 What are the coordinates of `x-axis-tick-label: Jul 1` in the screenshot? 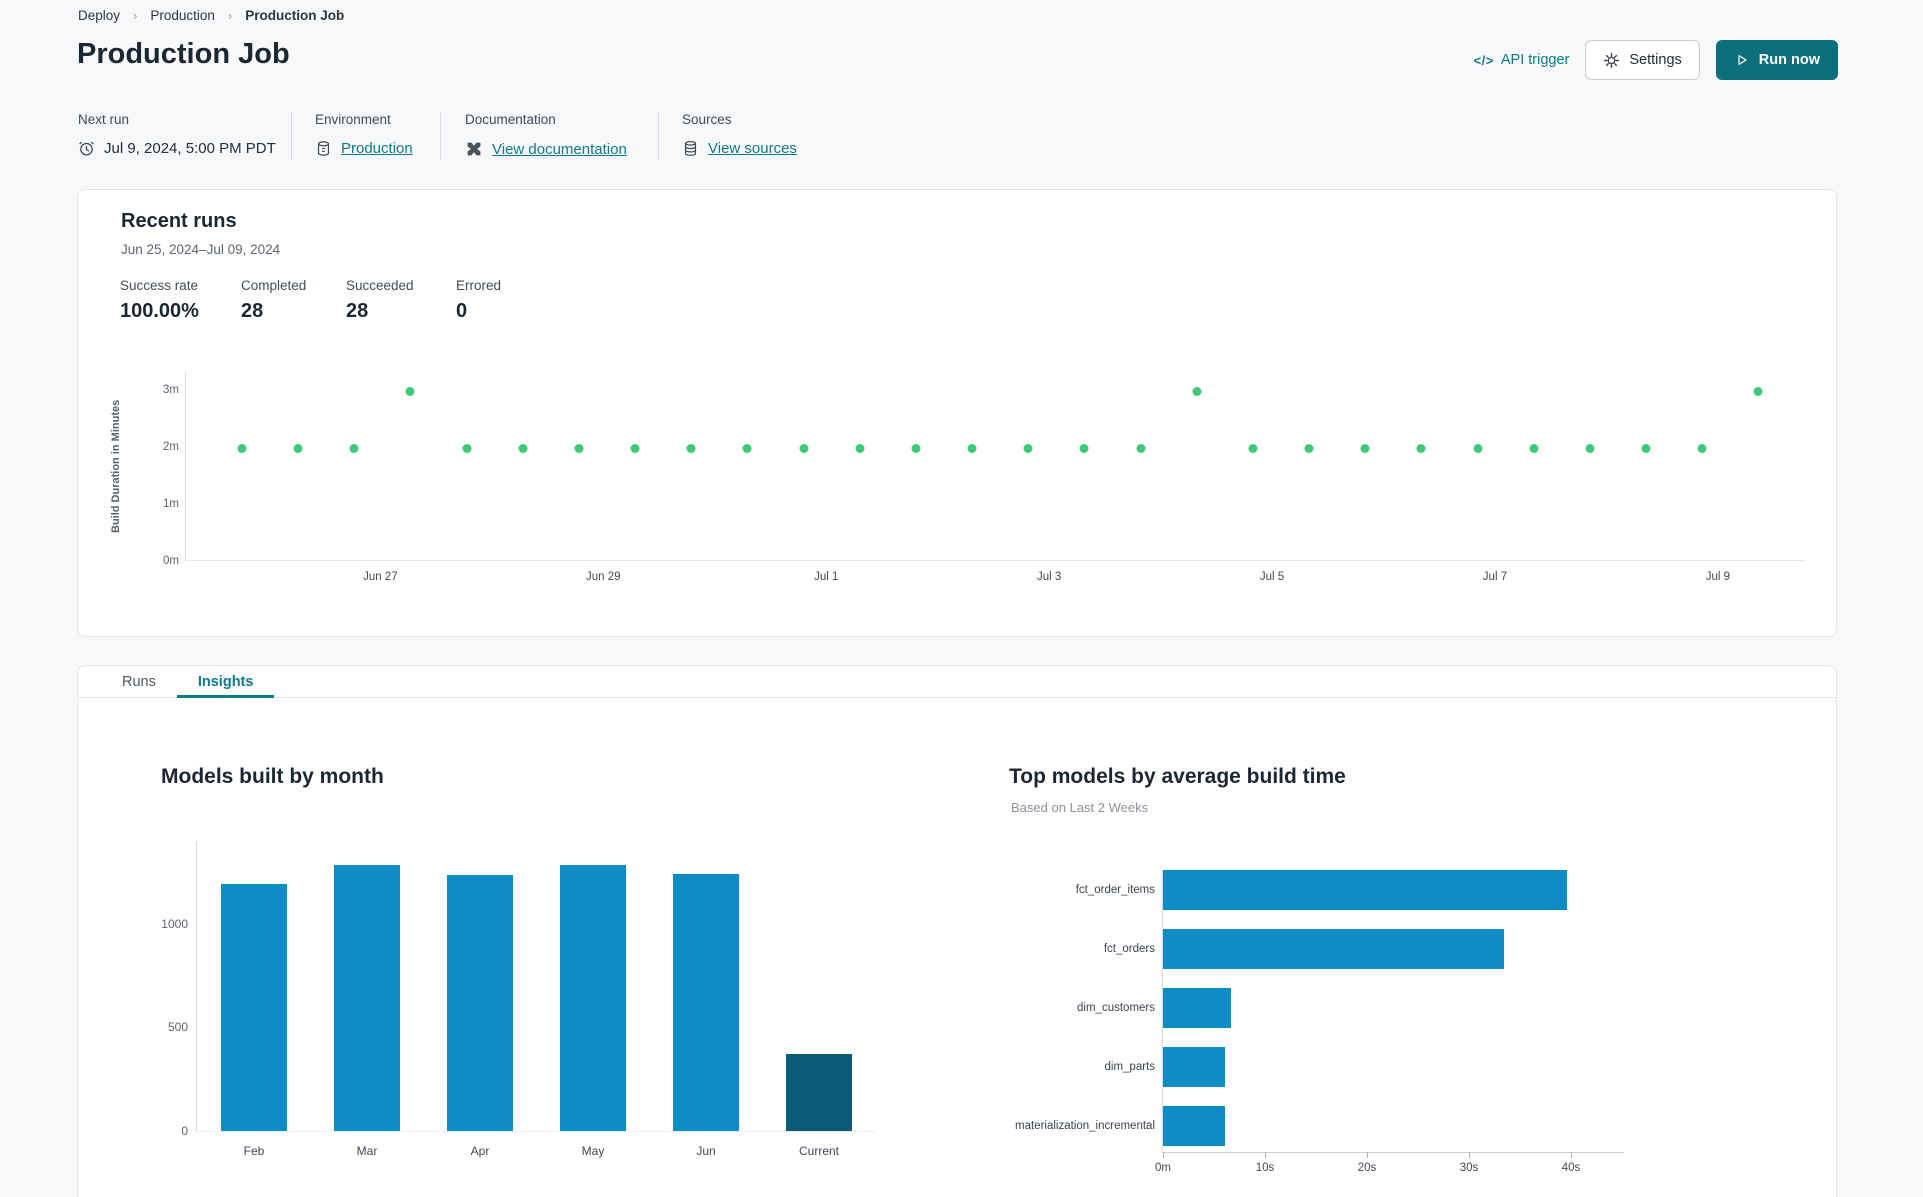 It's located at (826, 577).